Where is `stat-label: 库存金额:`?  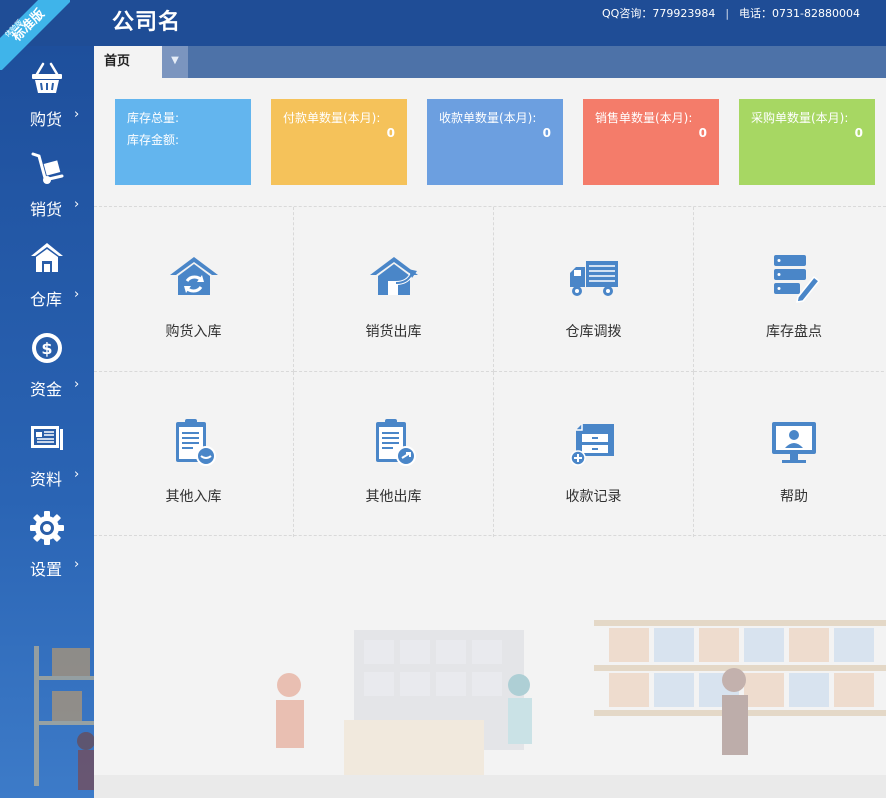 stat-label: 库存金额: is located at coordinates (153, 140).